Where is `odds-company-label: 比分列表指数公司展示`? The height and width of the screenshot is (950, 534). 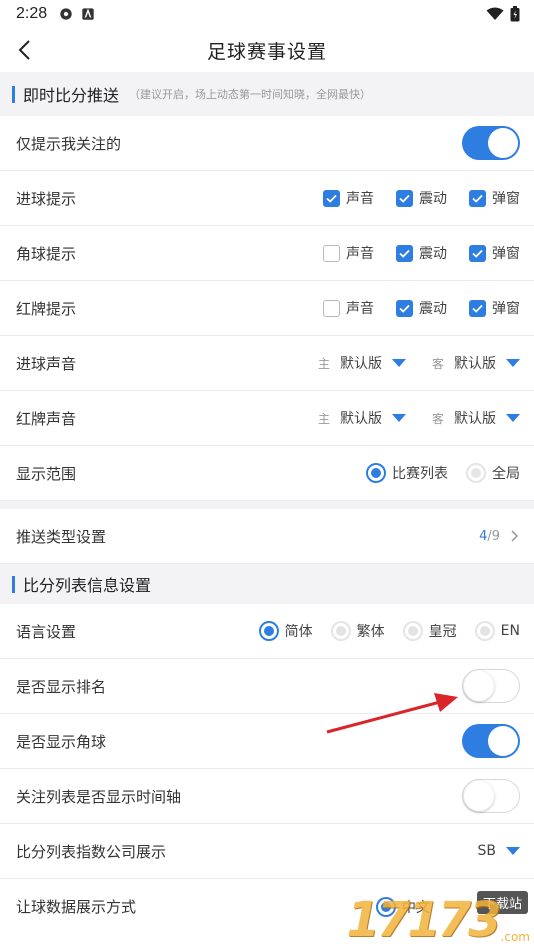
odds-company-label: 比分列表指数公司展示 is located at coordinates (91, 851).